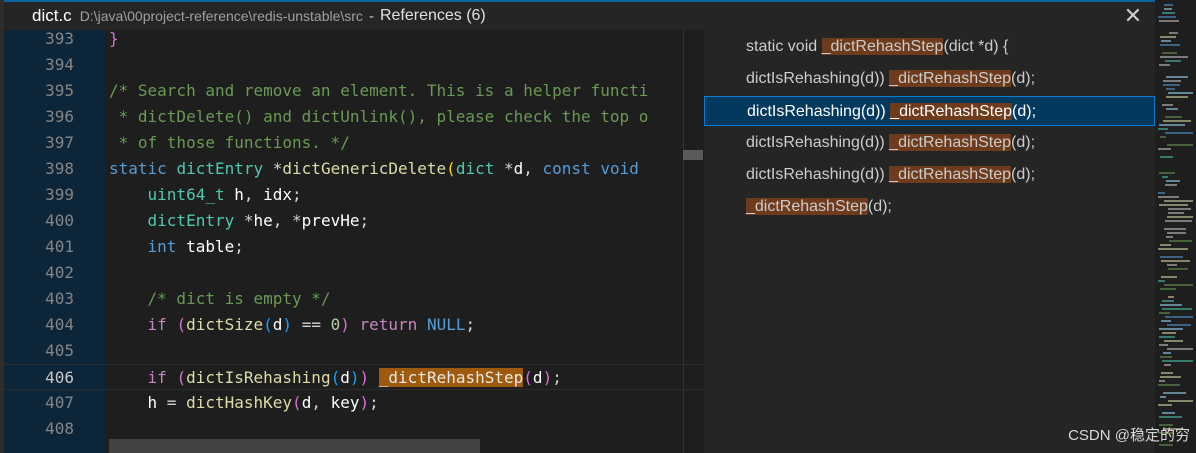 This screenshot has height=453, width=1196. Describe the element at coordinates (162, 246) in the screenshot. I see `code-token: int` at that location.